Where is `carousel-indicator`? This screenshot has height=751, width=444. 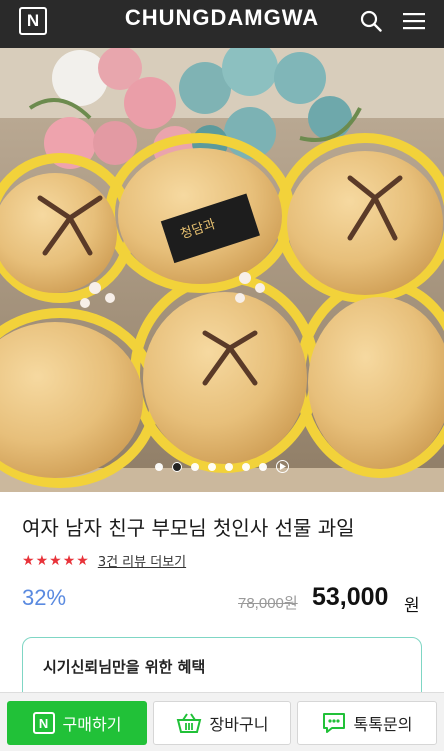 carousel-indicator is located at coordinates (222, 466).